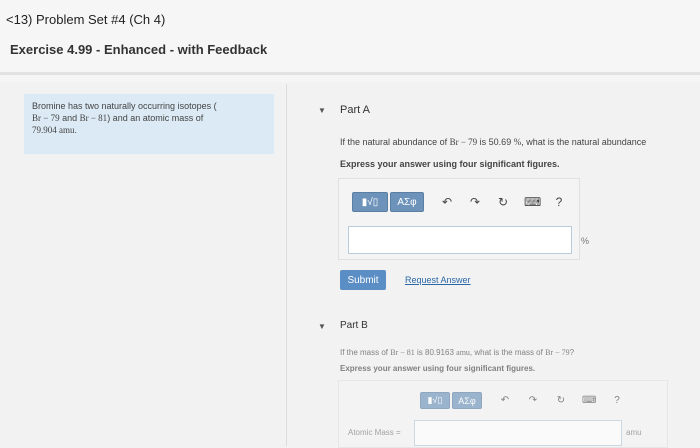 Image resolution: width=700 pixels, height=448 pixels. Describe the element at coordinates (355, 110) in the screenshot. I see `part-a-title: Part A` at that location.